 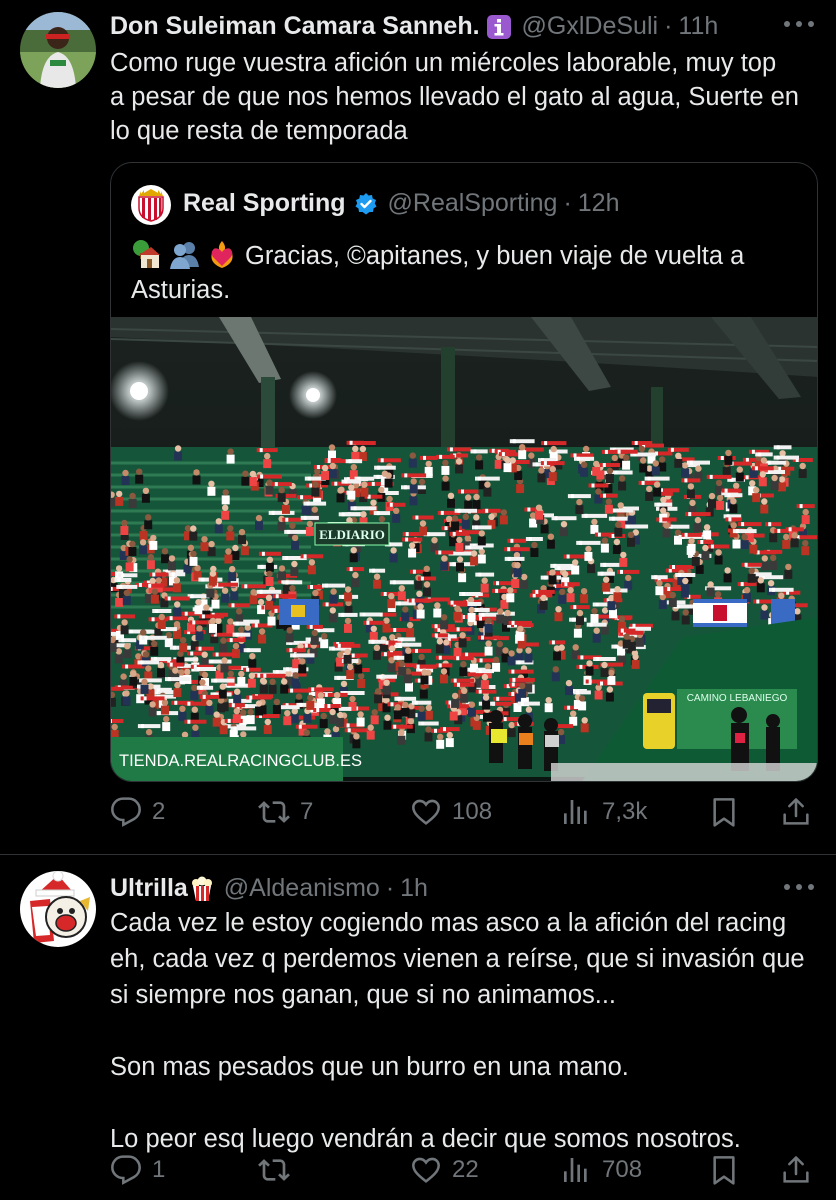 What do you see at coordinates (737, 698) in the screenshot?
I see `camino-lebaniego-sign: CAMINO LEBANIEGO` at bounding box center [737, 698].